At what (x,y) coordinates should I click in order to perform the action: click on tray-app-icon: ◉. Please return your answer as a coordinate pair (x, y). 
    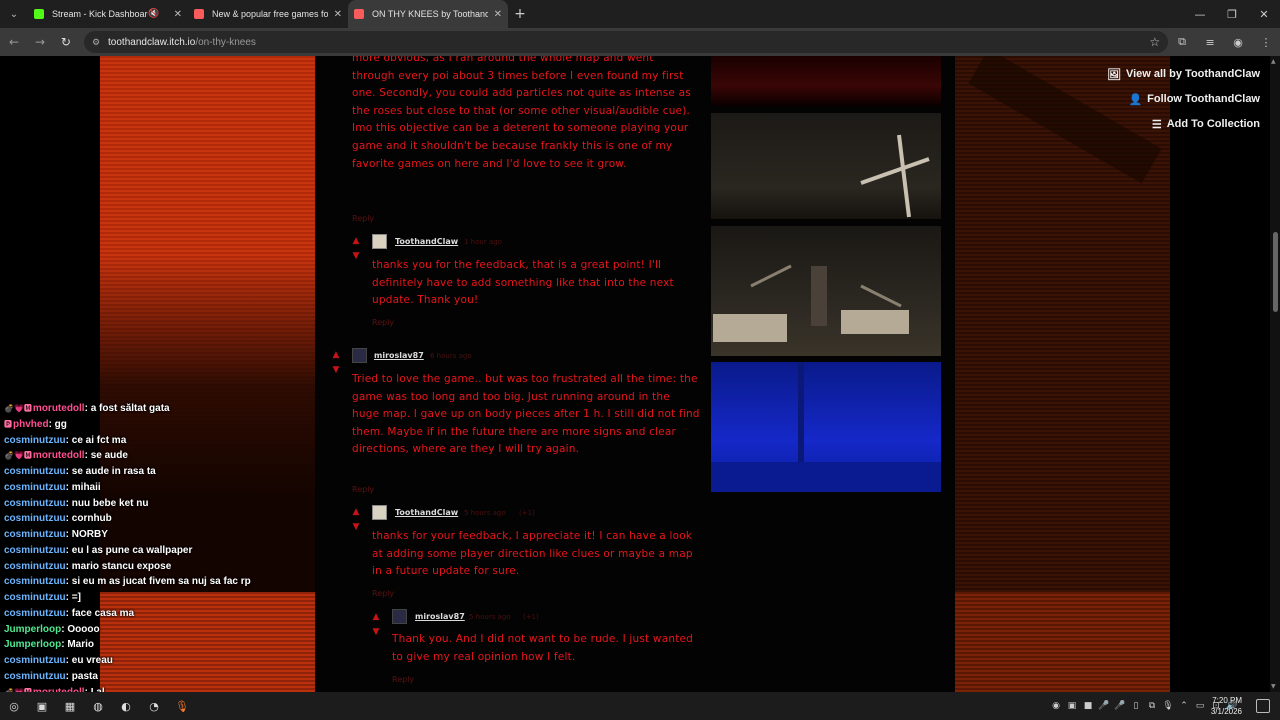
    Looking at the image, I should click on (1056, 706).